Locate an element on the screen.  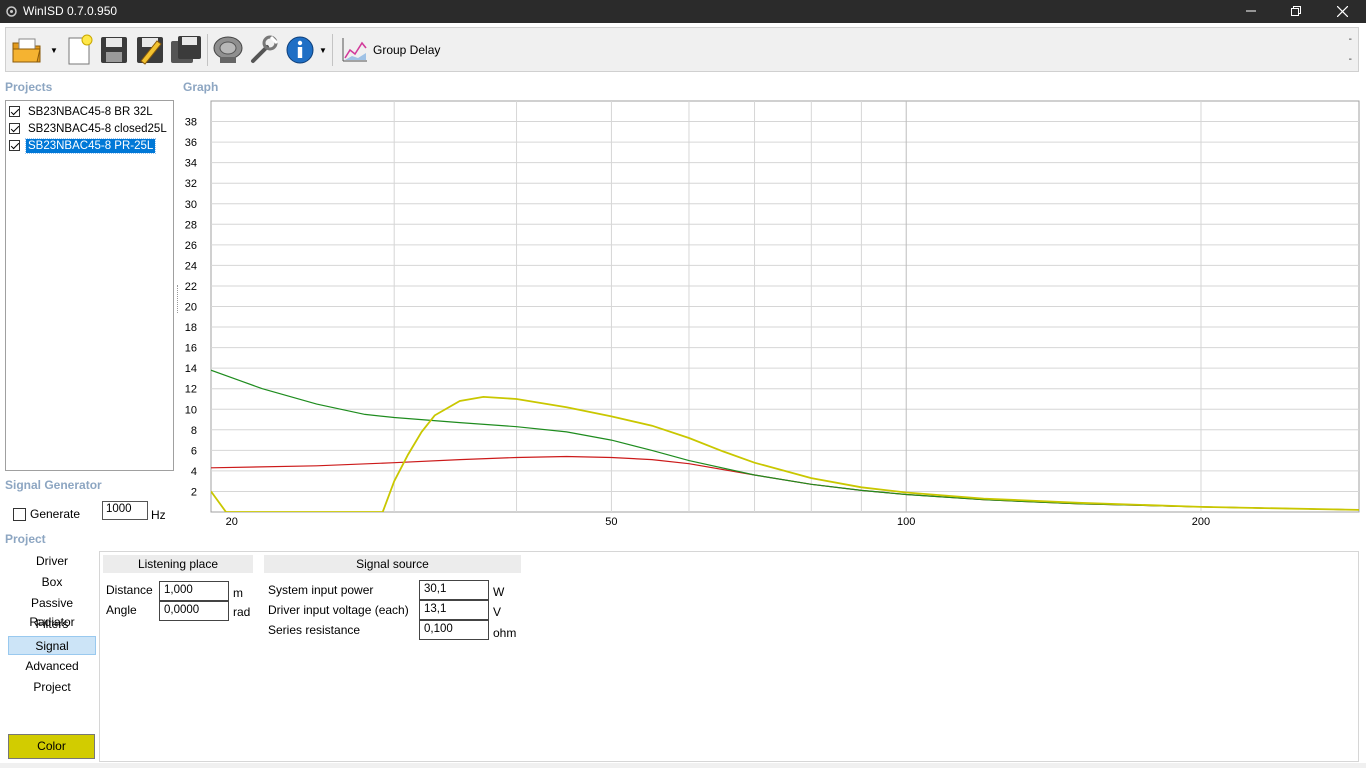
save-icon is located at coordinates (114, 50).